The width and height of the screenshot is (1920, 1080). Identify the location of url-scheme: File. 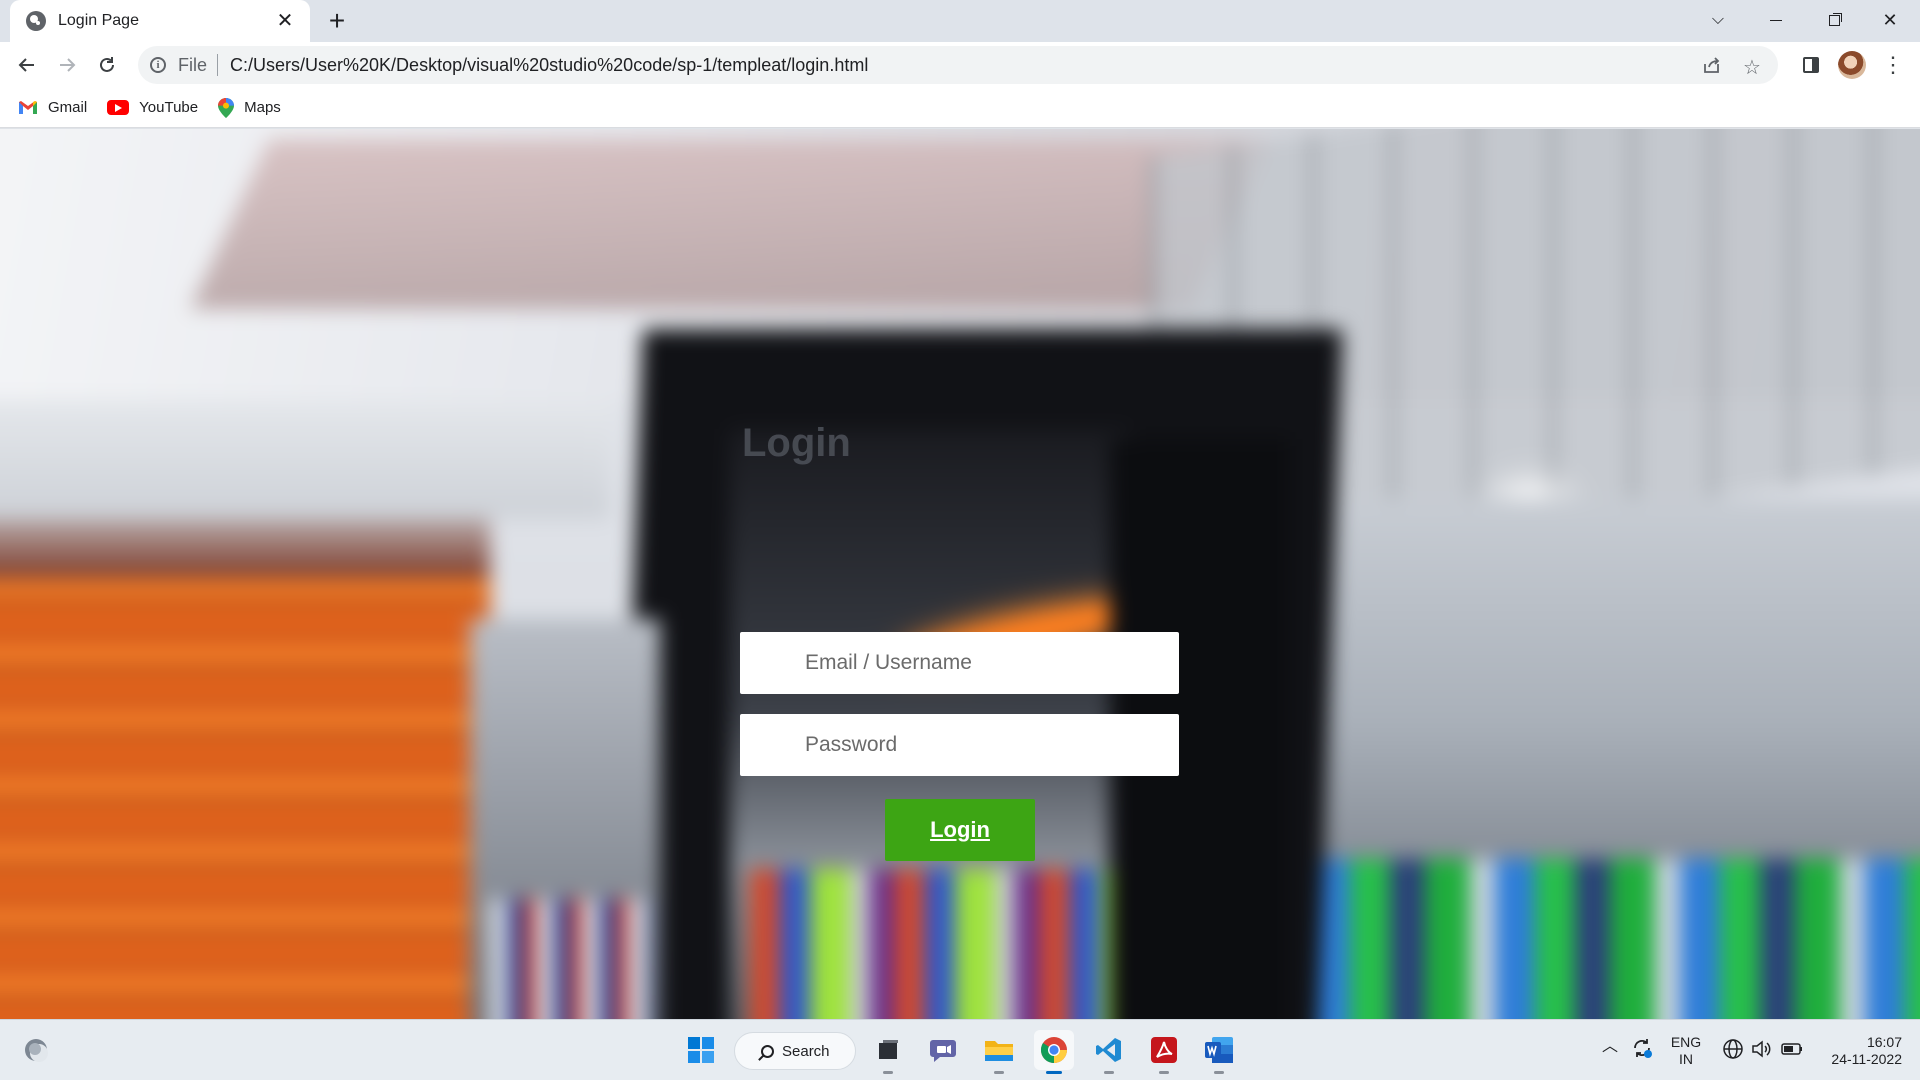
(193, 64).